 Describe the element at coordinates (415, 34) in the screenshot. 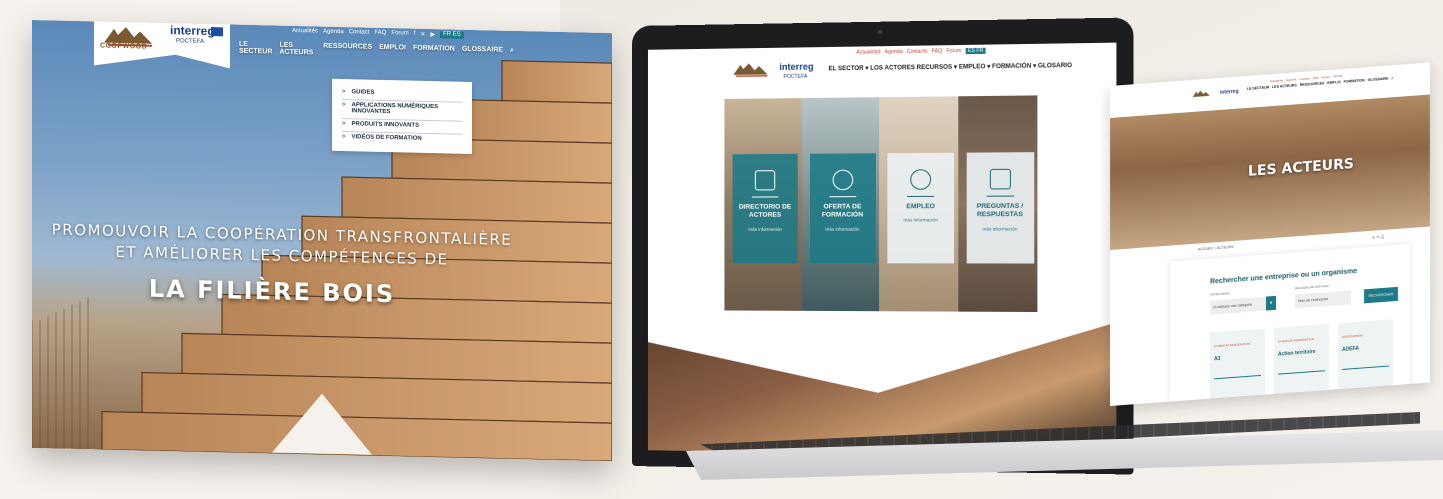

I see `facebook-icon: f` at that location.